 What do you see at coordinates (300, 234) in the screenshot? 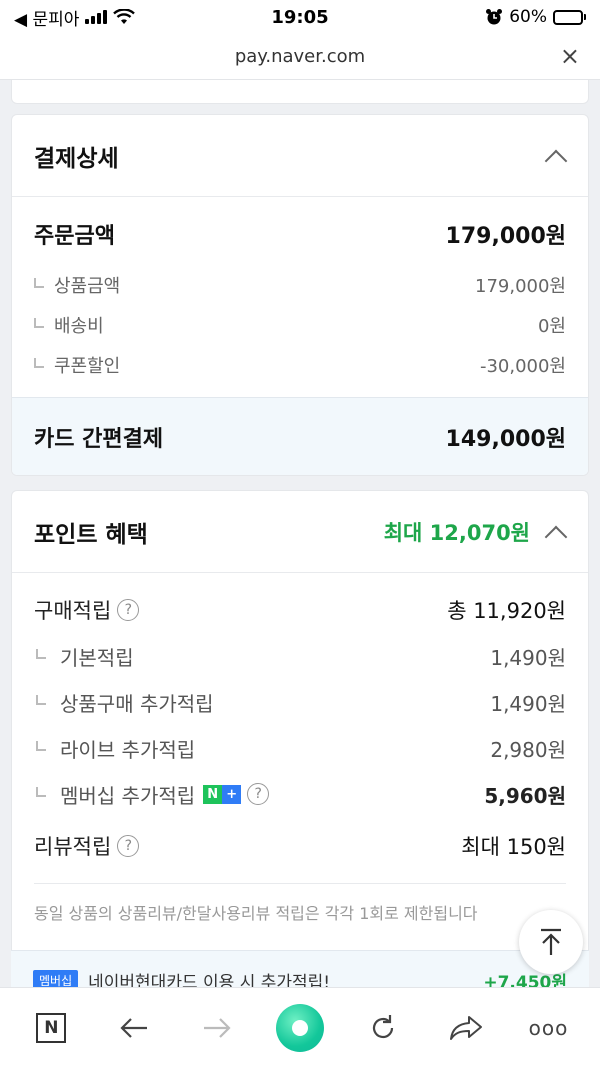
I see `order-amount-row: 주문금액 179,000원` at bounding box center [300, 234].